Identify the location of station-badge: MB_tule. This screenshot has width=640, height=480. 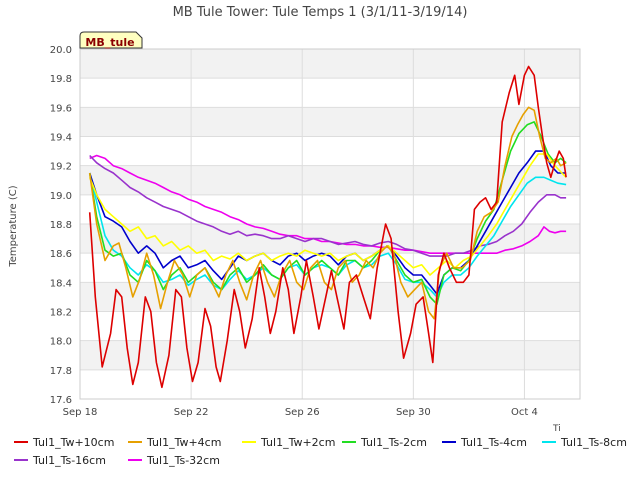
(111, 40).